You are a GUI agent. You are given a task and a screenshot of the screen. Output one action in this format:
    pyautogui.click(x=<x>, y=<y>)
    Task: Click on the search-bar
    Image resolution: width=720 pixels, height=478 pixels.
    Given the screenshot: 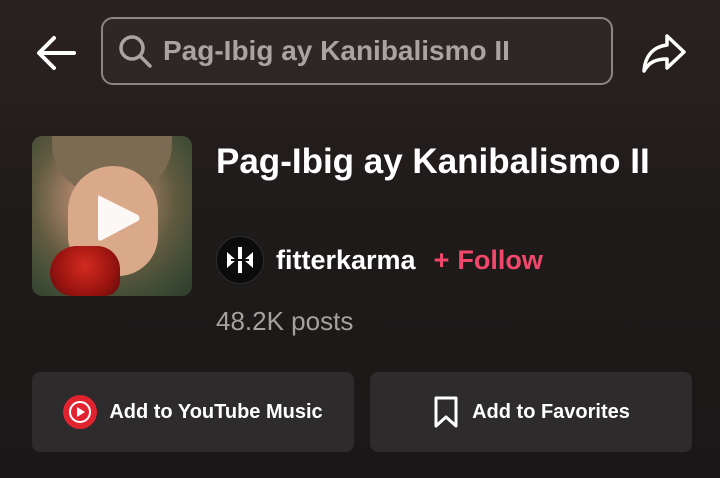 What is the action you would take?
    pyautogui.click(x=357, y=51)
    